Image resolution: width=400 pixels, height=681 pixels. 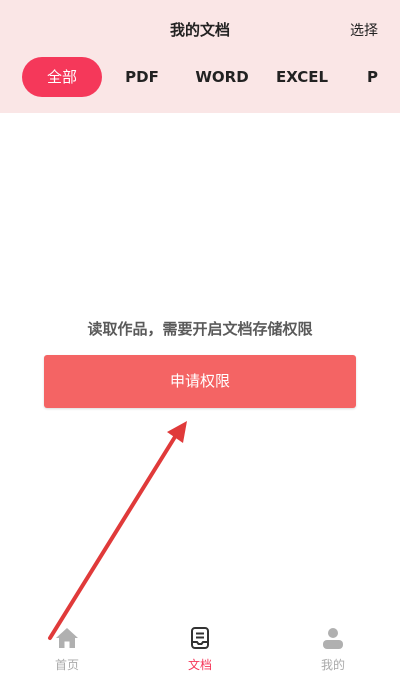 What do you see at coordinates (200, 329) in the screenshot?
I see `permission-message: 读取作品，需要开启文档存储权限` at bounding box center [200, 329].